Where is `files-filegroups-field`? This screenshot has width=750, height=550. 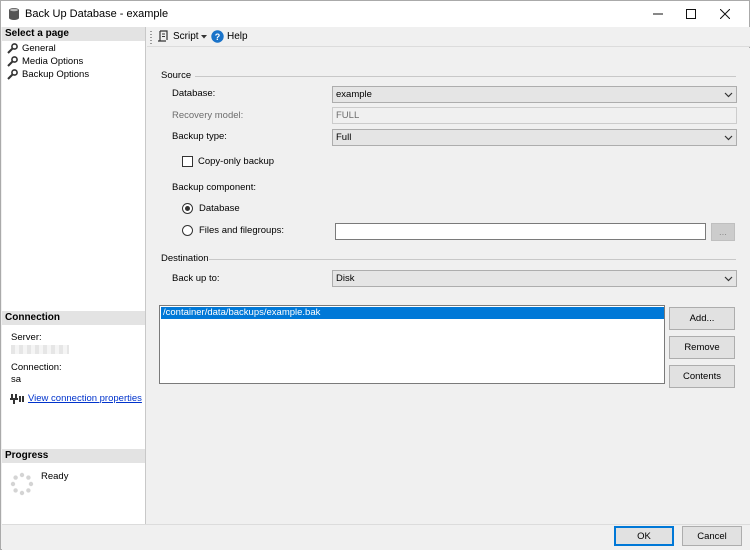
files-filegroups-field is located at coordinates (520, 231).